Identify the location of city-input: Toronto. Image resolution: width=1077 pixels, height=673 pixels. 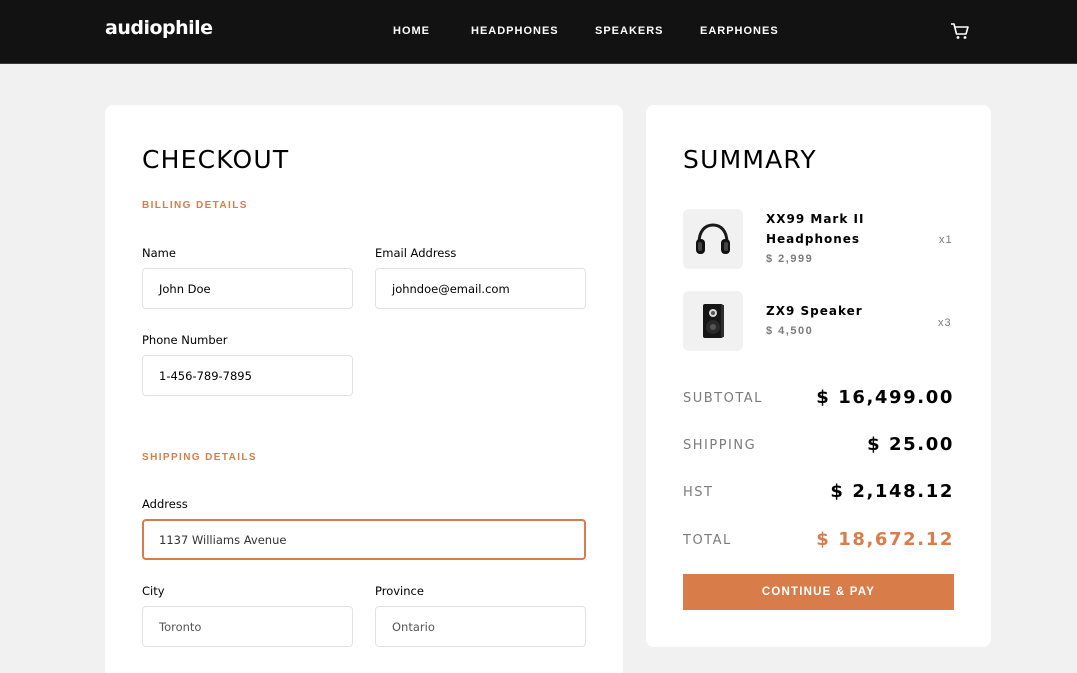
(247, 626).